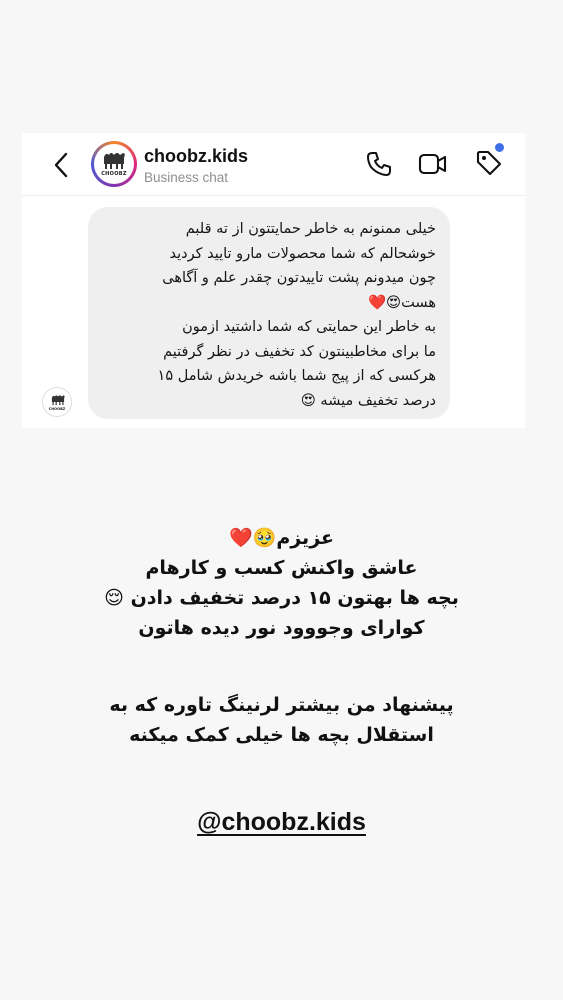 This screenshot has width=563, height=1000. I want to click on message-line: خیلی ممنونم به خاطر حمایتتون از ته قلبم, so click(310, 229).